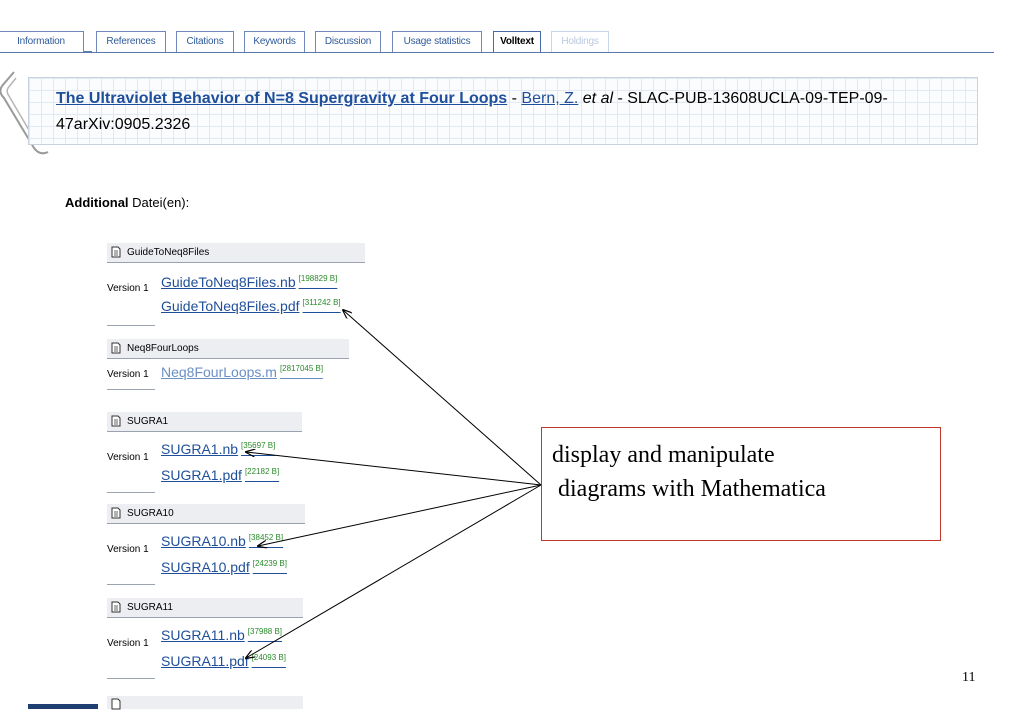  What do you see at coordinates (168, 252) in the screenshot?
I see `file-group-name: GuideToNeq8Files` at bounding box center [168, 252].